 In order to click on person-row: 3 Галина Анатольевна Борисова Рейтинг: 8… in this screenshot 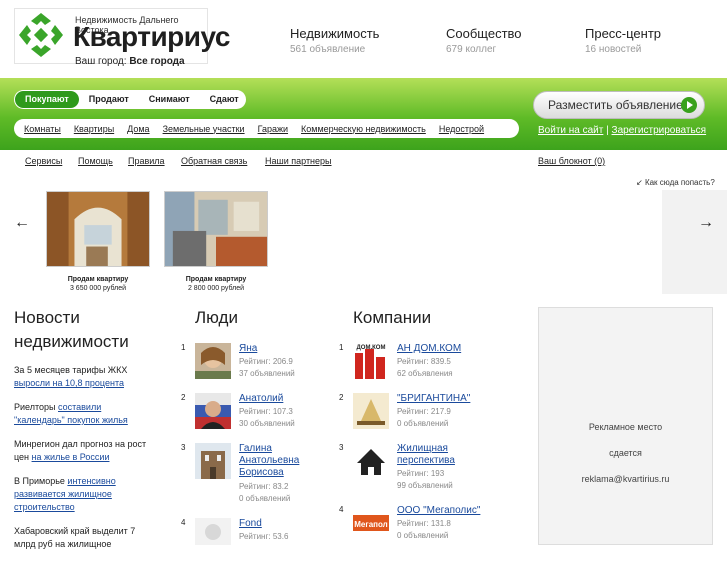, I will do `click(251, 474)`.